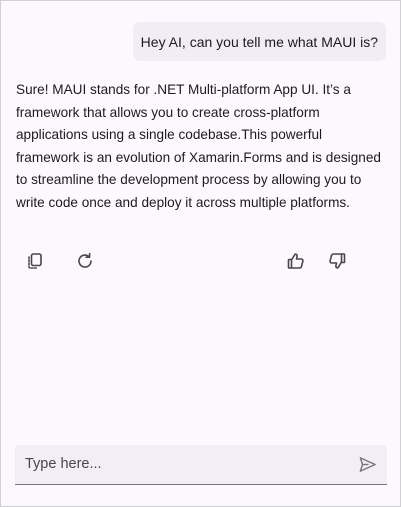  I want to click on thumbs-down-button, so click(337, 261).